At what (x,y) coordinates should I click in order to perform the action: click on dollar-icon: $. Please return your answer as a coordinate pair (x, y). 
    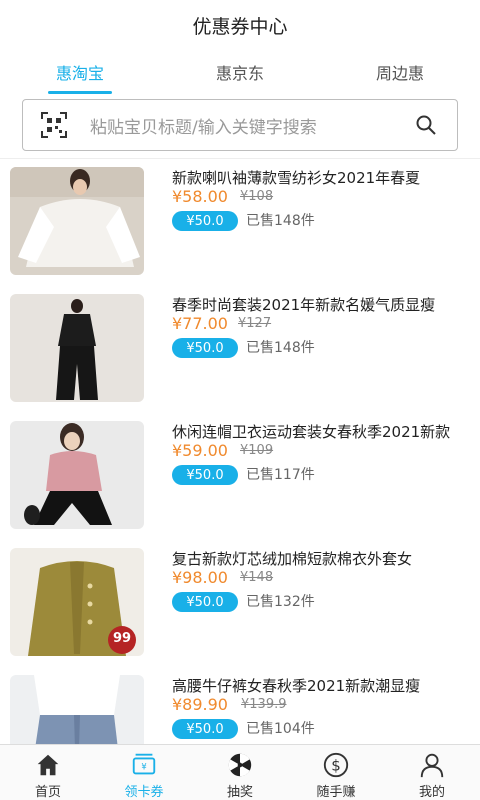
    Looking at the image, I should click on (336, 765).